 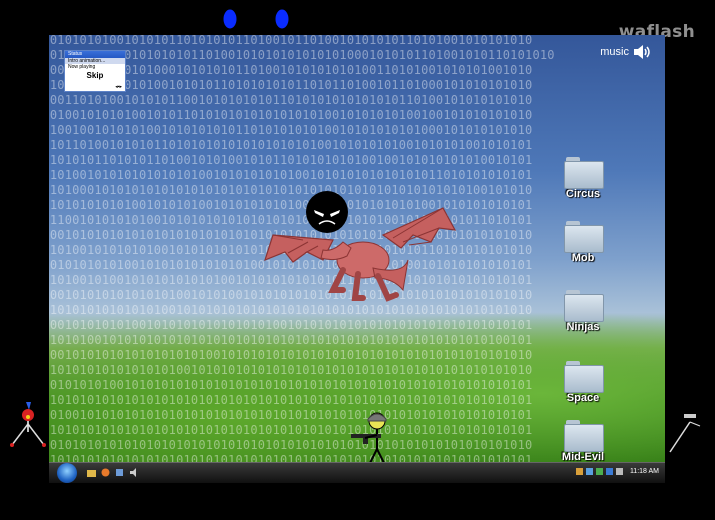 I want to click on folder-mob: Mob, so click(x=583, y=242).